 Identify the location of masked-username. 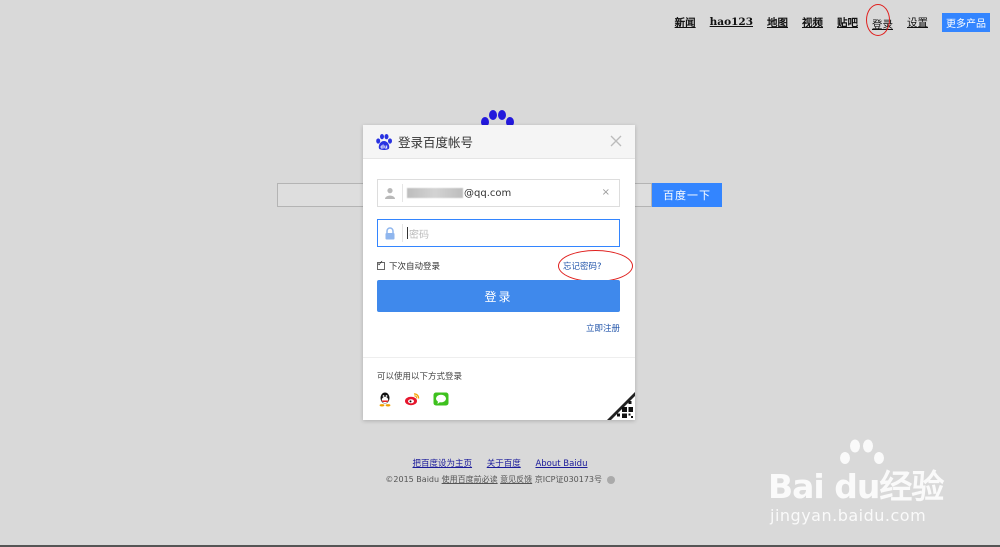
(435, 193).